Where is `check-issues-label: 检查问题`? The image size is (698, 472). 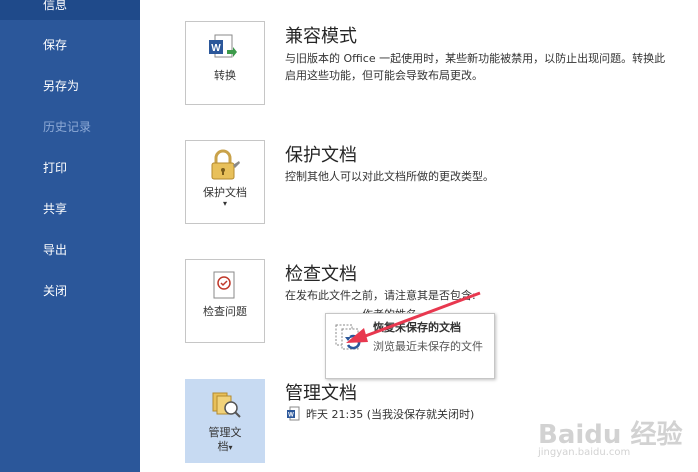
check-issues-label: 检查问题 is located at coordinates (225, 311).